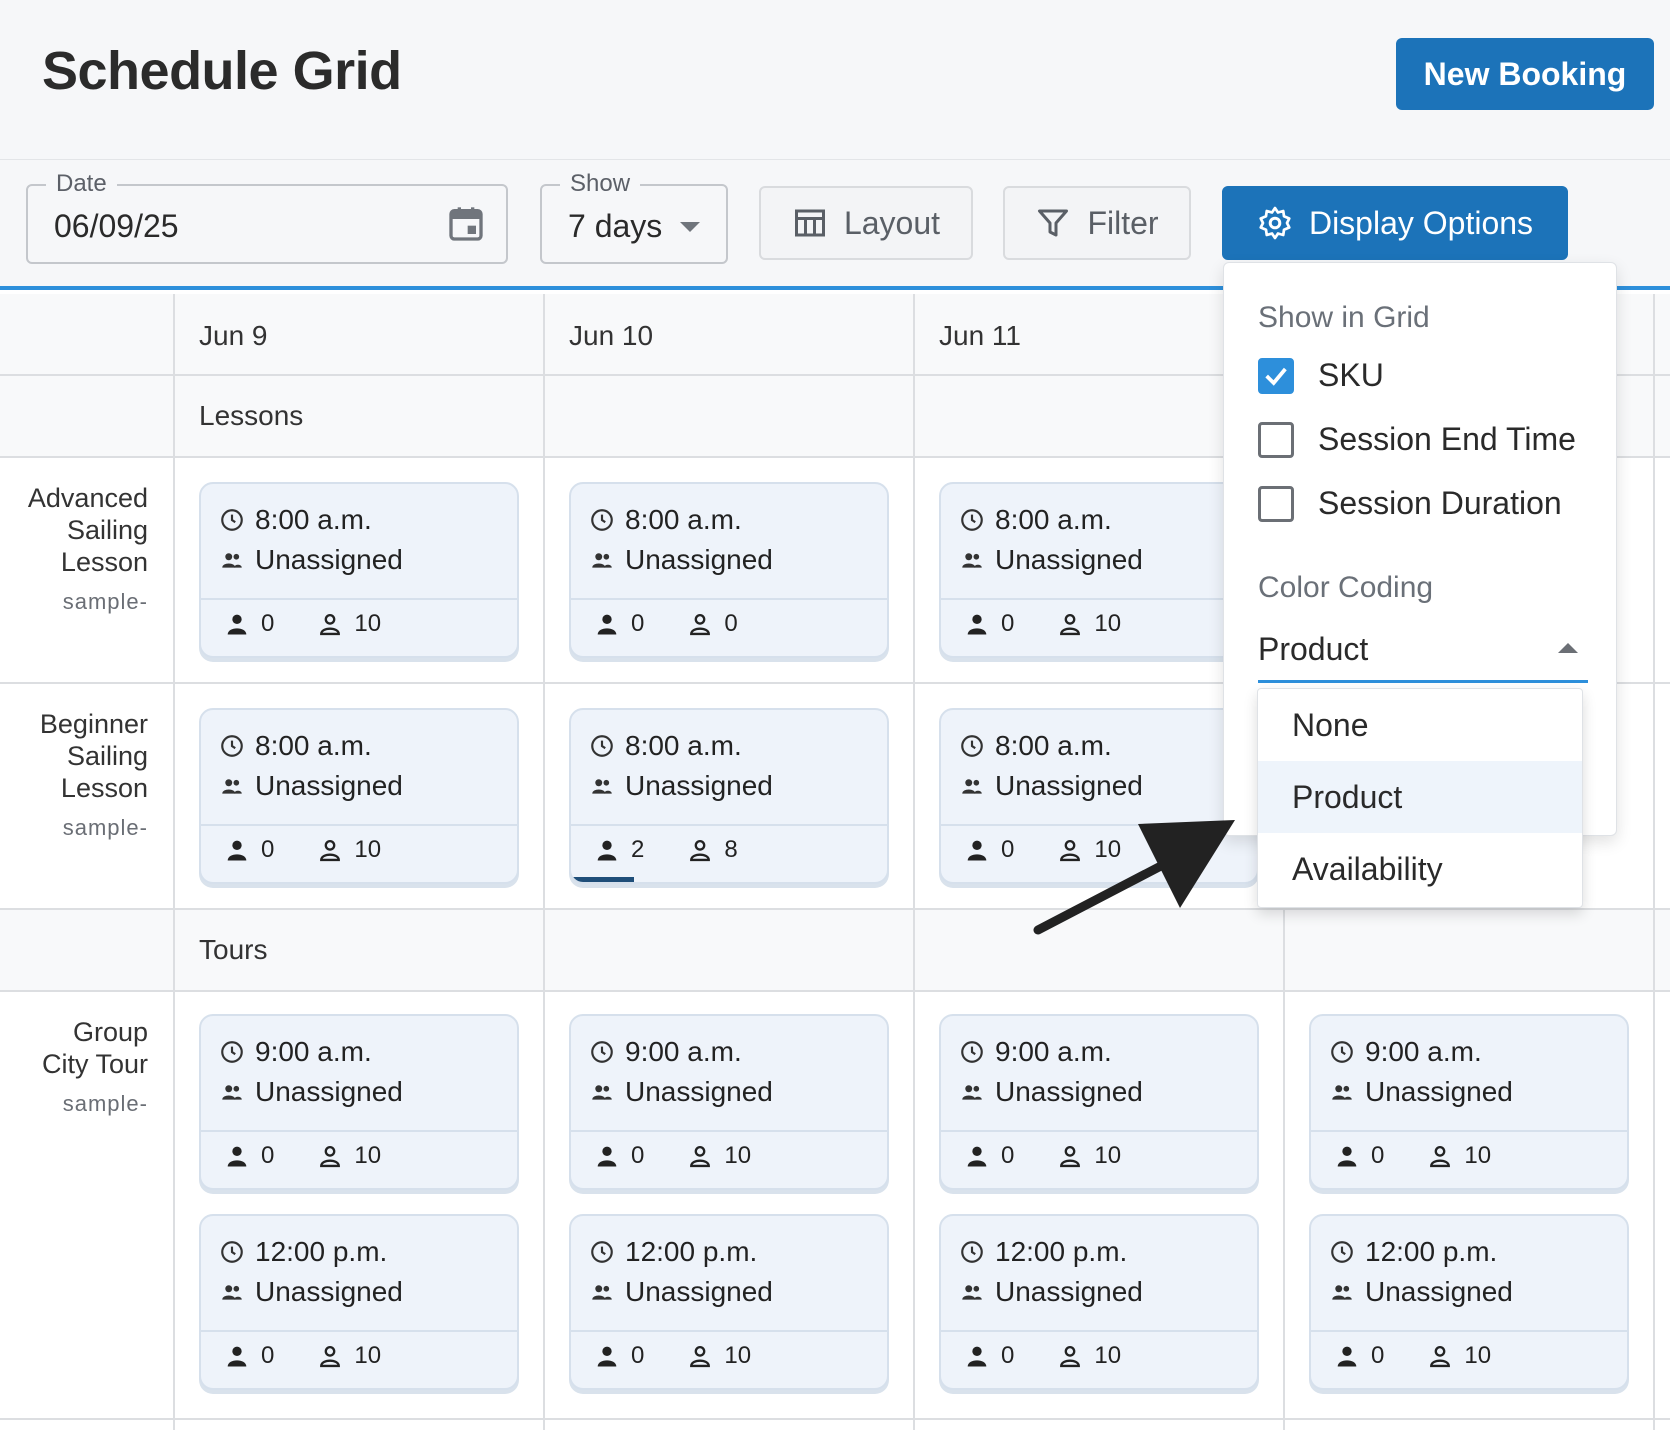  I want to click on group-label: Lessons, so click(251, 415).